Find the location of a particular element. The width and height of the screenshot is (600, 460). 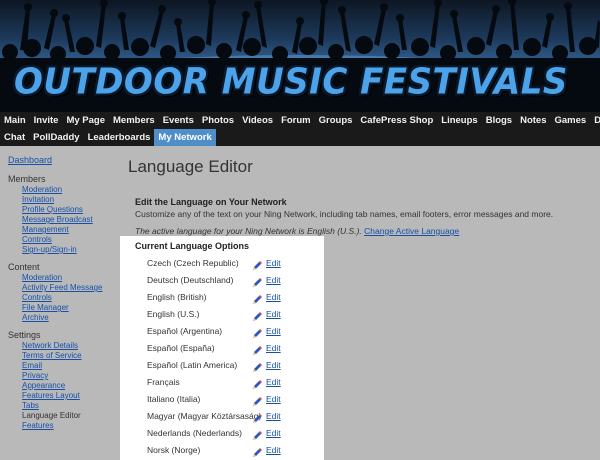

nav-item-videos: Videos is located at coordinates (257, 120).